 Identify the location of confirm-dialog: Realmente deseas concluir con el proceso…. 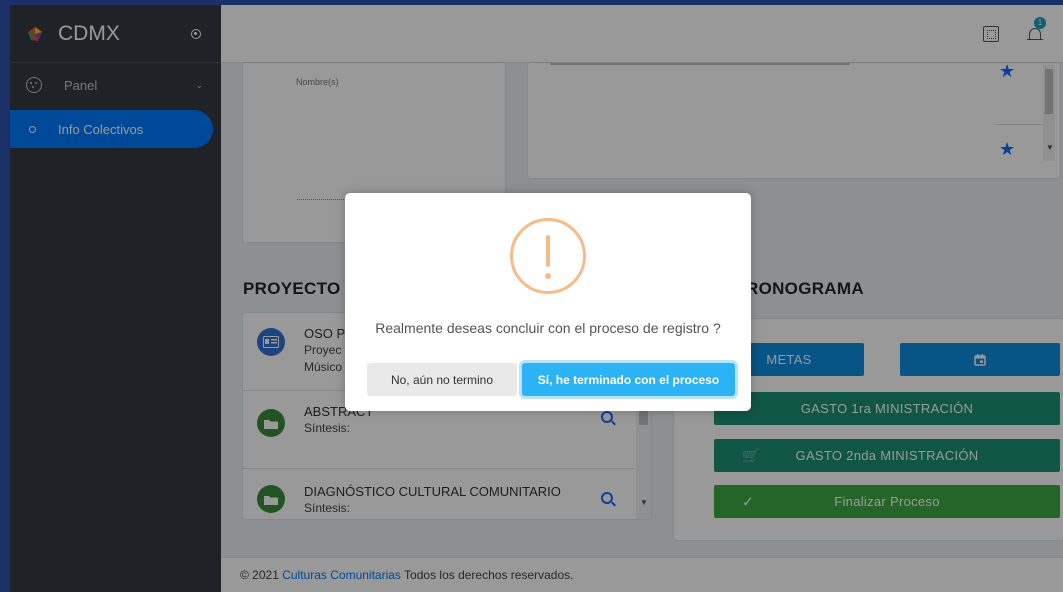
(548, 302).